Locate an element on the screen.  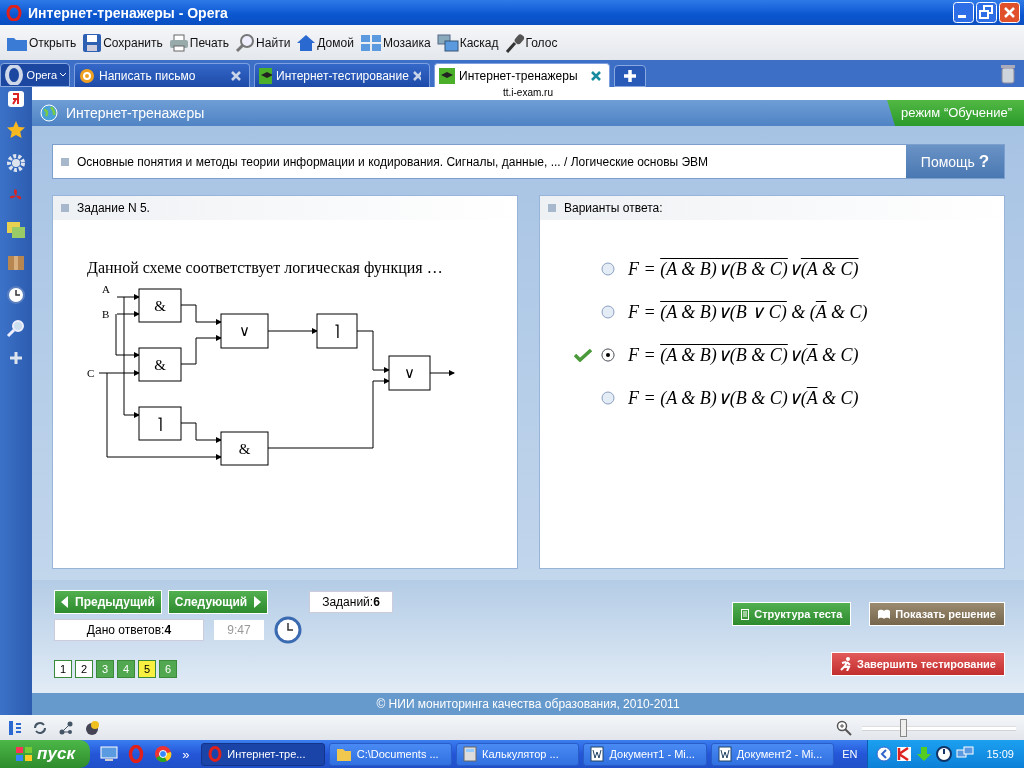
power-icon is located at coordinates (944, 754).